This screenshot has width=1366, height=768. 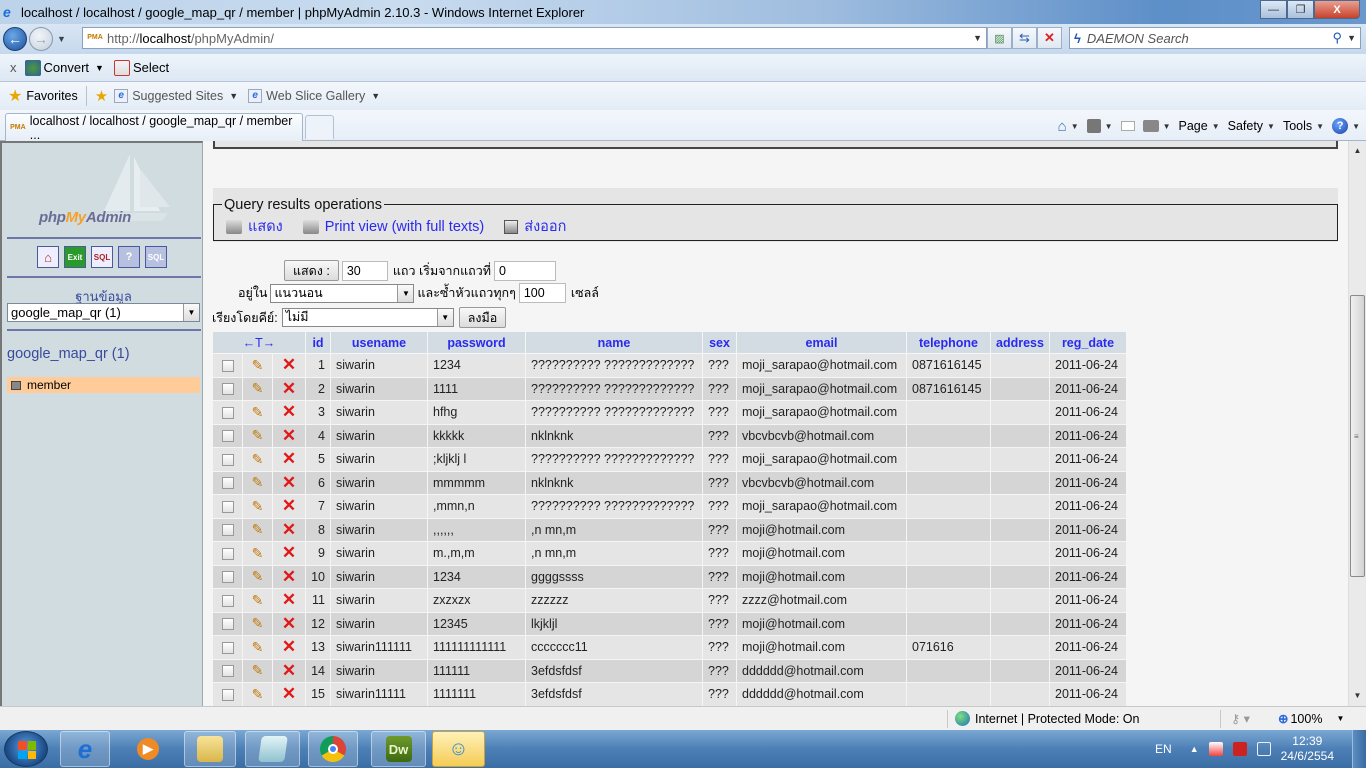 What do you see at coordinates (85, 749) in the screenshot?
I see `taskbar-internet-explorer: e` at bounding box center [85, 749].